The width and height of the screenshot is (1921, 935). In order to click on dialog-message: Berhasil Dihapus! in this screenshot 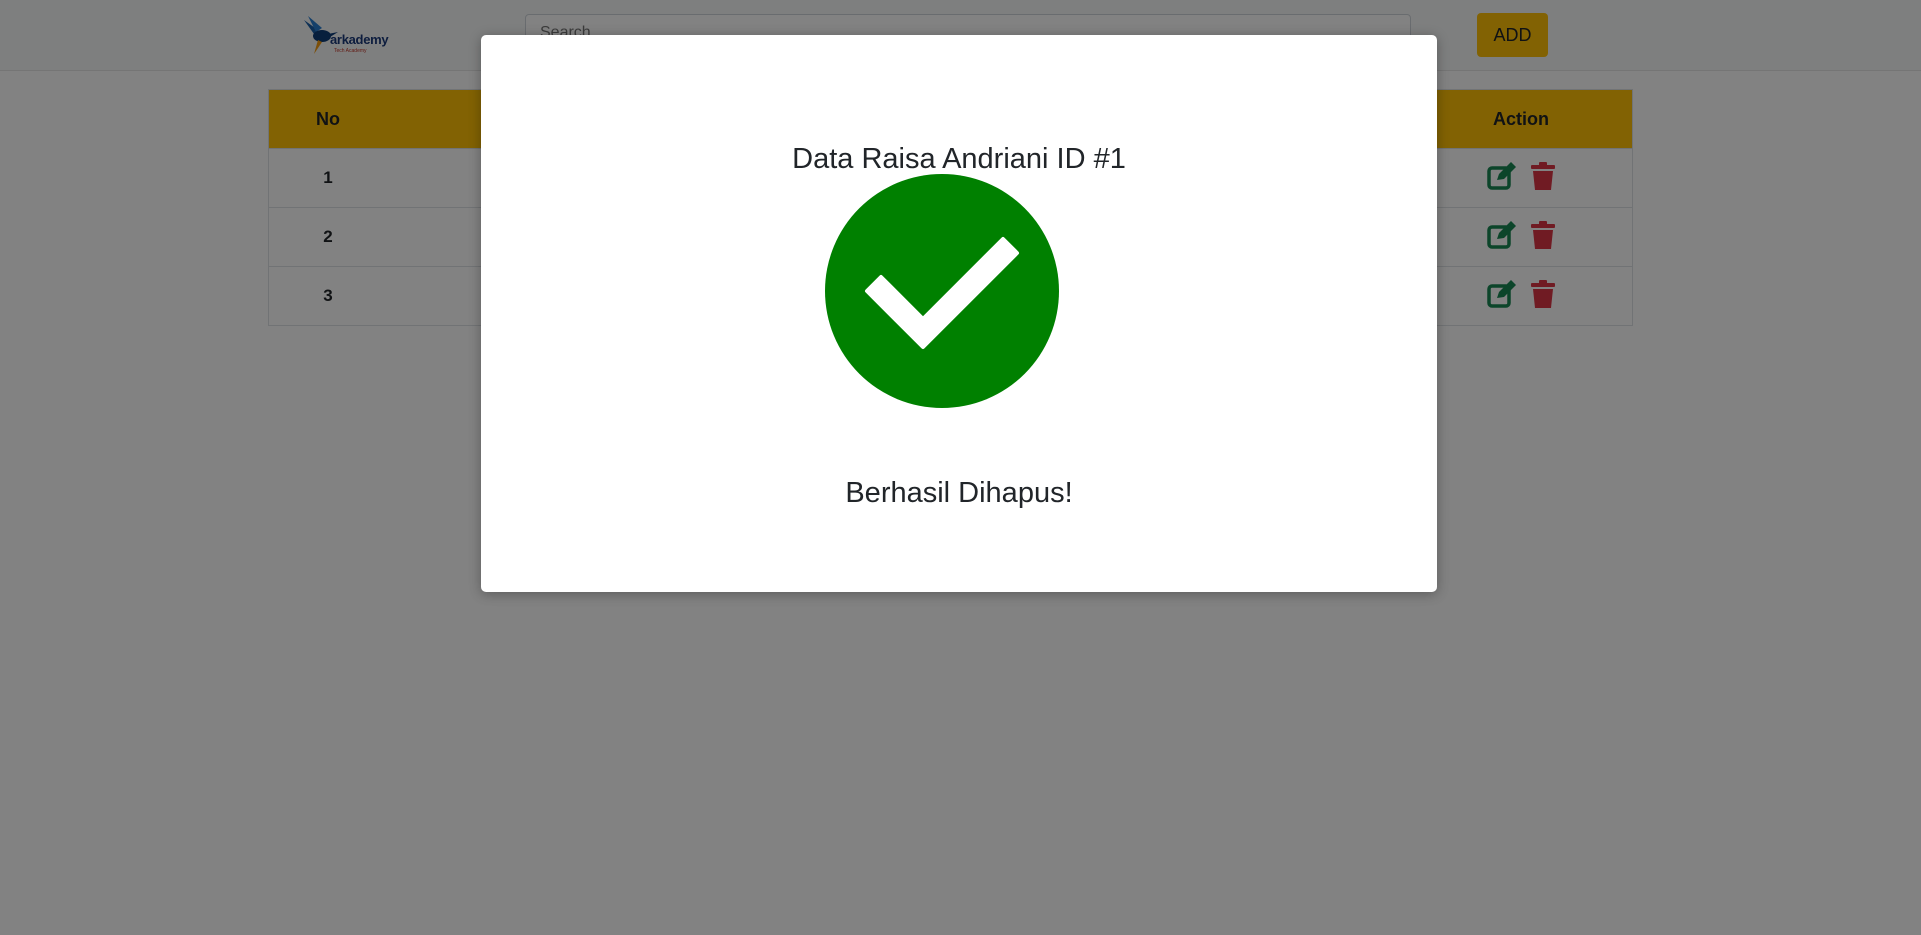, I will do `click(959, 493)`.